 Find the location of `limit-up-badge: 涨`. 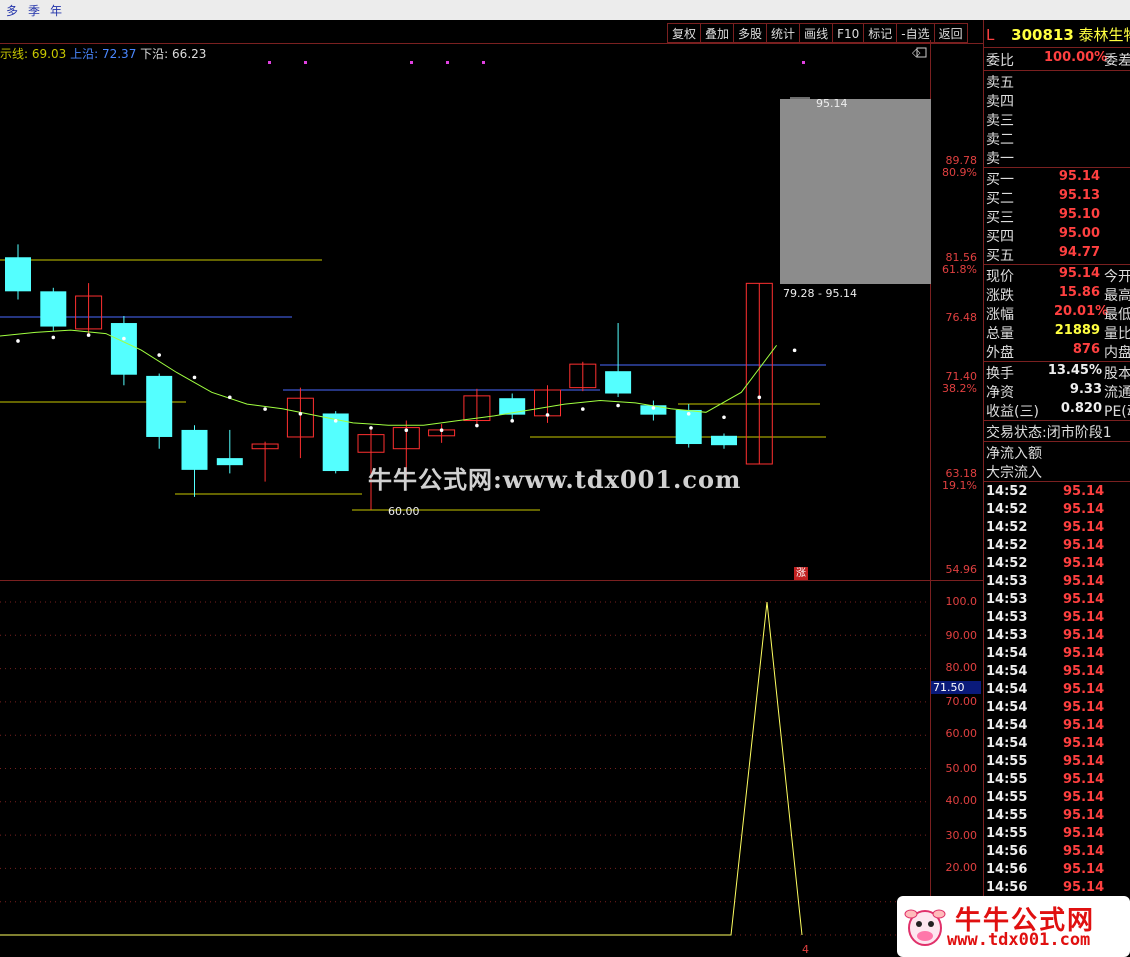

limit-up-badge: 涨 is located at coordinates (801, 573).